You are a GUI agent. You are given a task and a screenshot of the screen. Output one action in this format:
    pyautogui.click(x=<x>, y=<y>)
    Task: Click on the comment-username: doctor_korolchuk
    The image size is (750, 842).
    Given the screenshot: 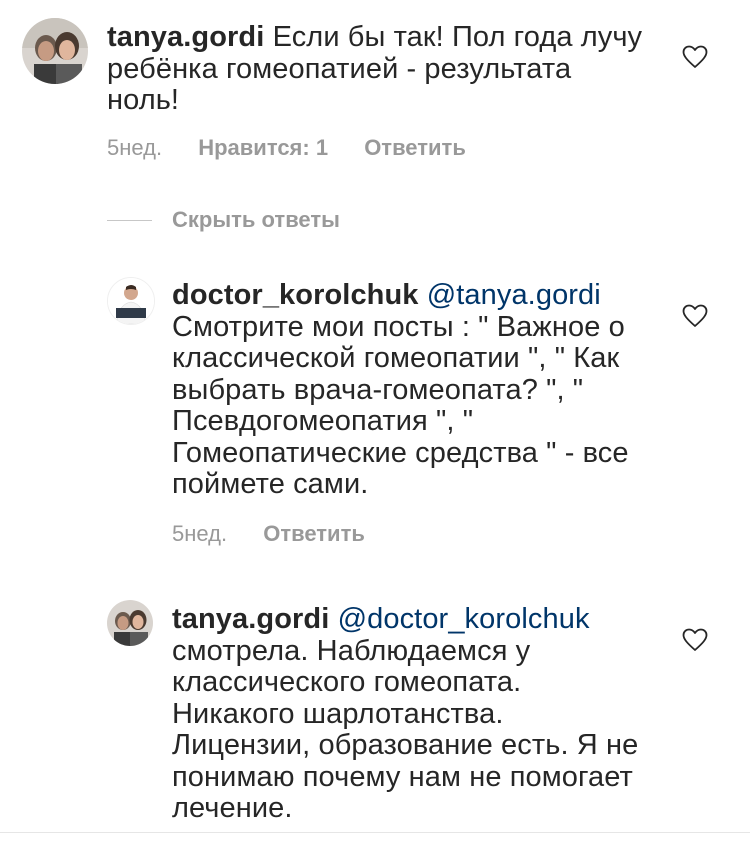 What is the action you would take?
    pyautogui.click(x=295, y=295)
    